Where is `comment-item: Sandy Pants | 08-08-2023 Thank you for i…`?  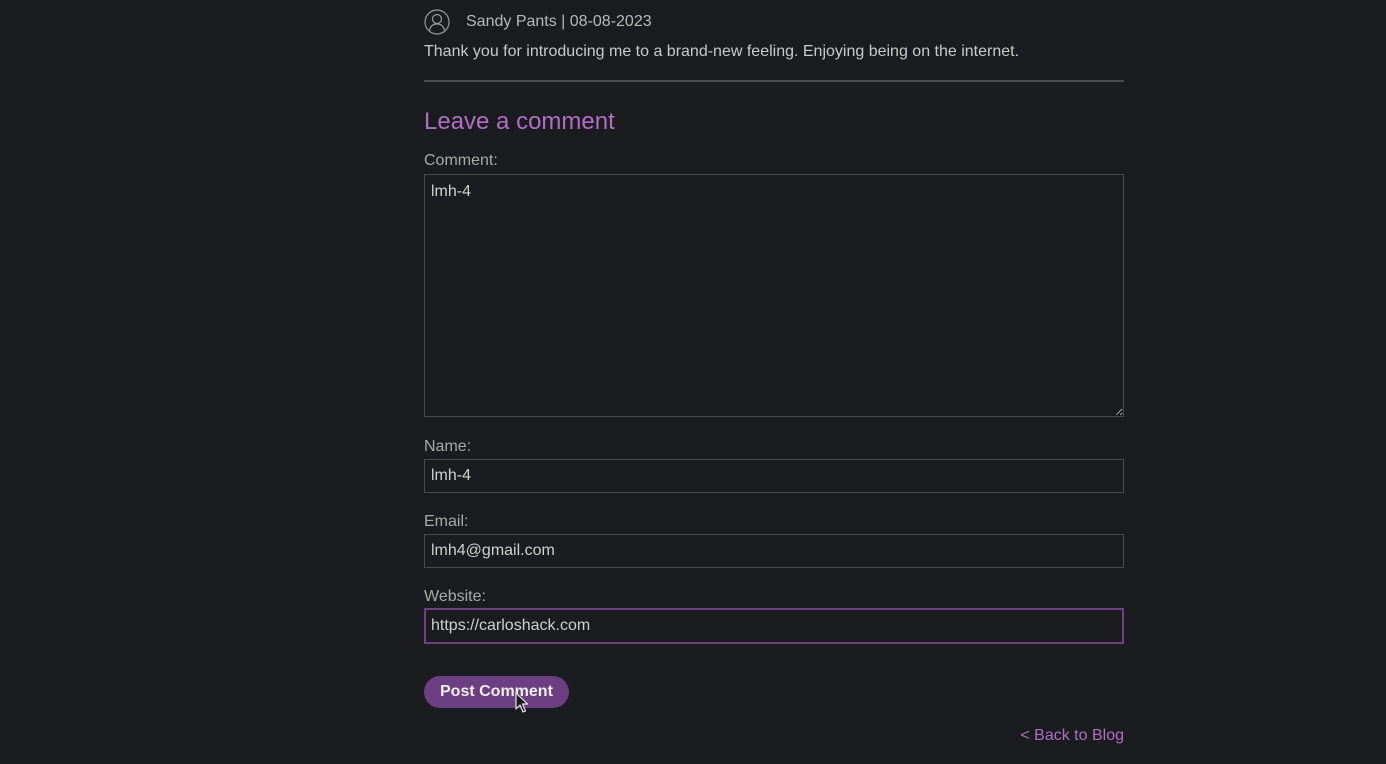 comment-item: Sandy Pants | 08-08-2023 Thank you for i… is located at coordinates (774, 41).